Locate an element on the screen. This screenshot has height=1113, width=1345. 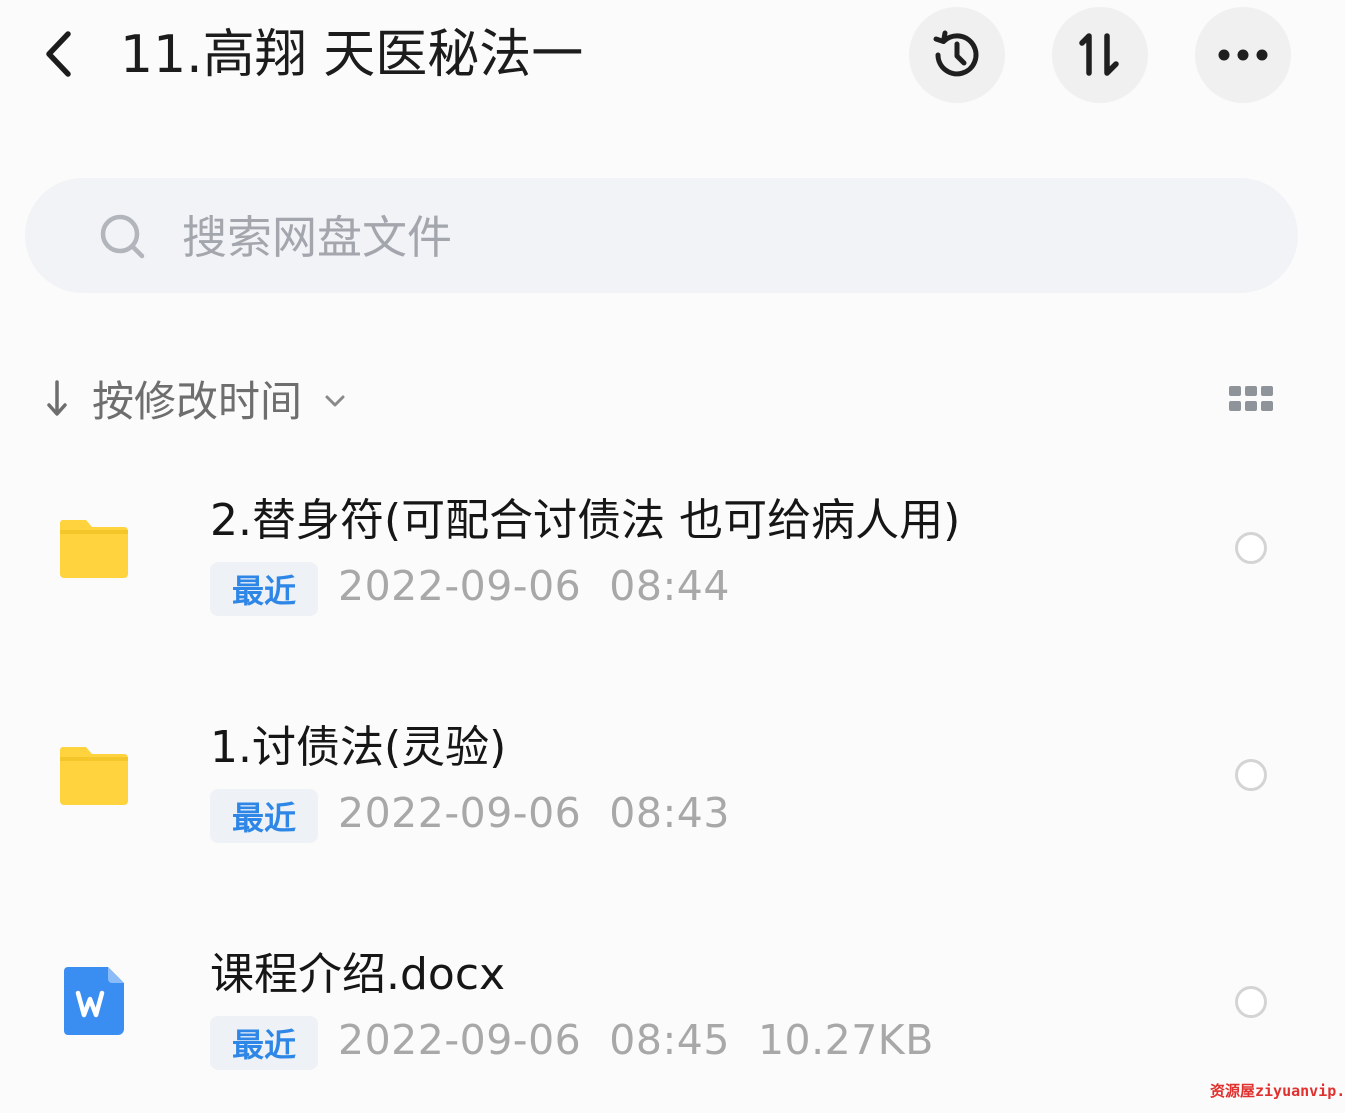
file-name: 2.替身符(可配合讨债法 也可给病人用) is located at coordinates (585, 520).